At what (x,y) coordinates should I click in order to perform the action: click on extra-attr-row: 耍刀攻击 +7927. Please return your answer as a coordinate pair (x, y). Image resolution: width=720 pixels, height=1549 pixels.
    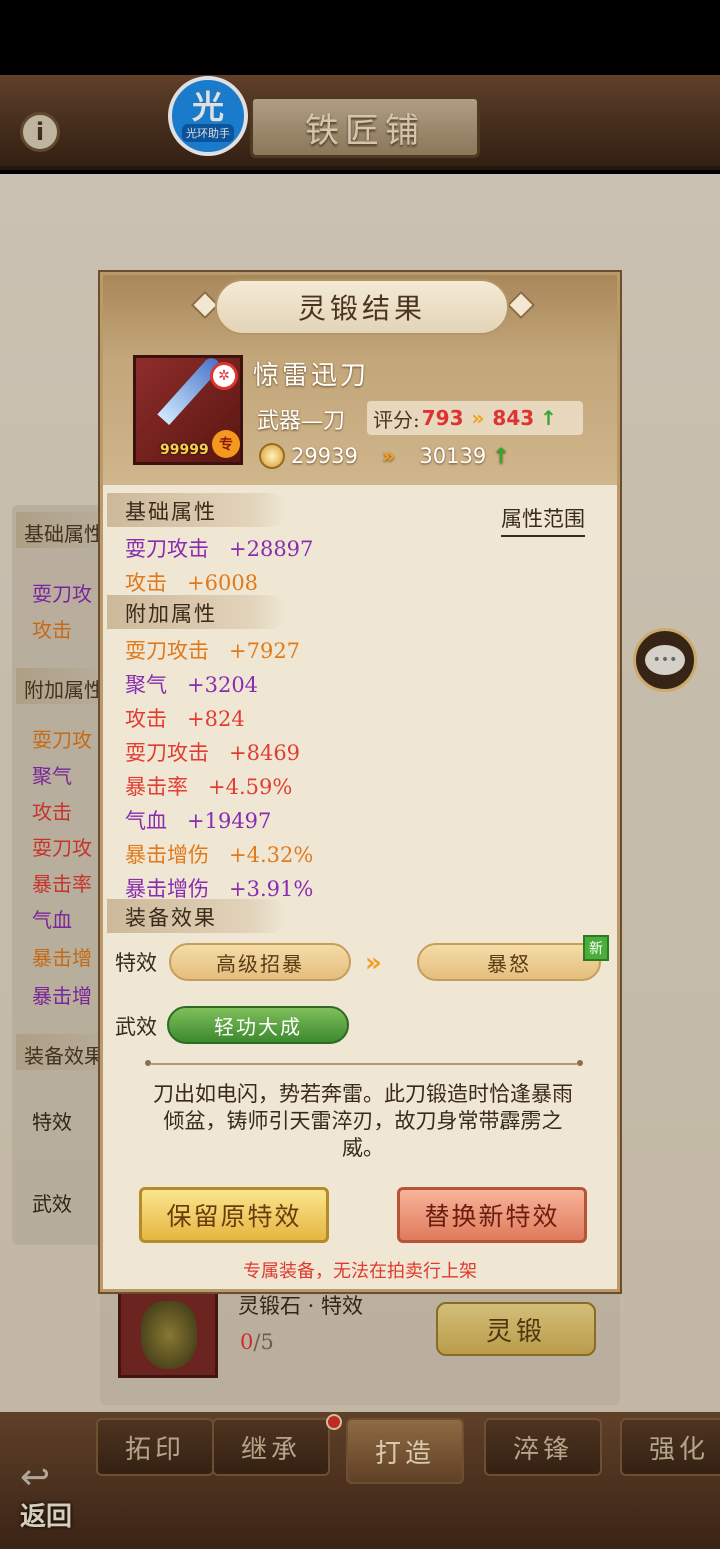
    Looking at the image, I should click on (212, 650).